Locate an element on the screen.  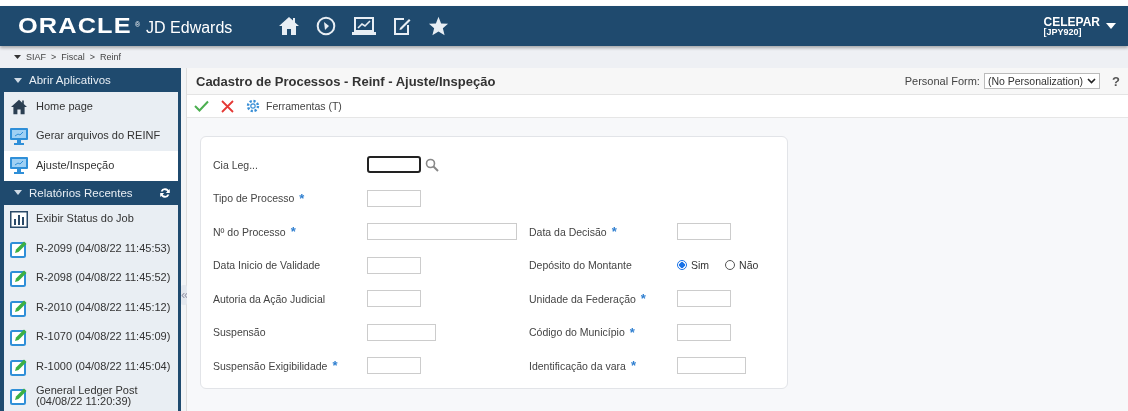
breadcrumb-link: Reinf is located at coordinates (111, 57).